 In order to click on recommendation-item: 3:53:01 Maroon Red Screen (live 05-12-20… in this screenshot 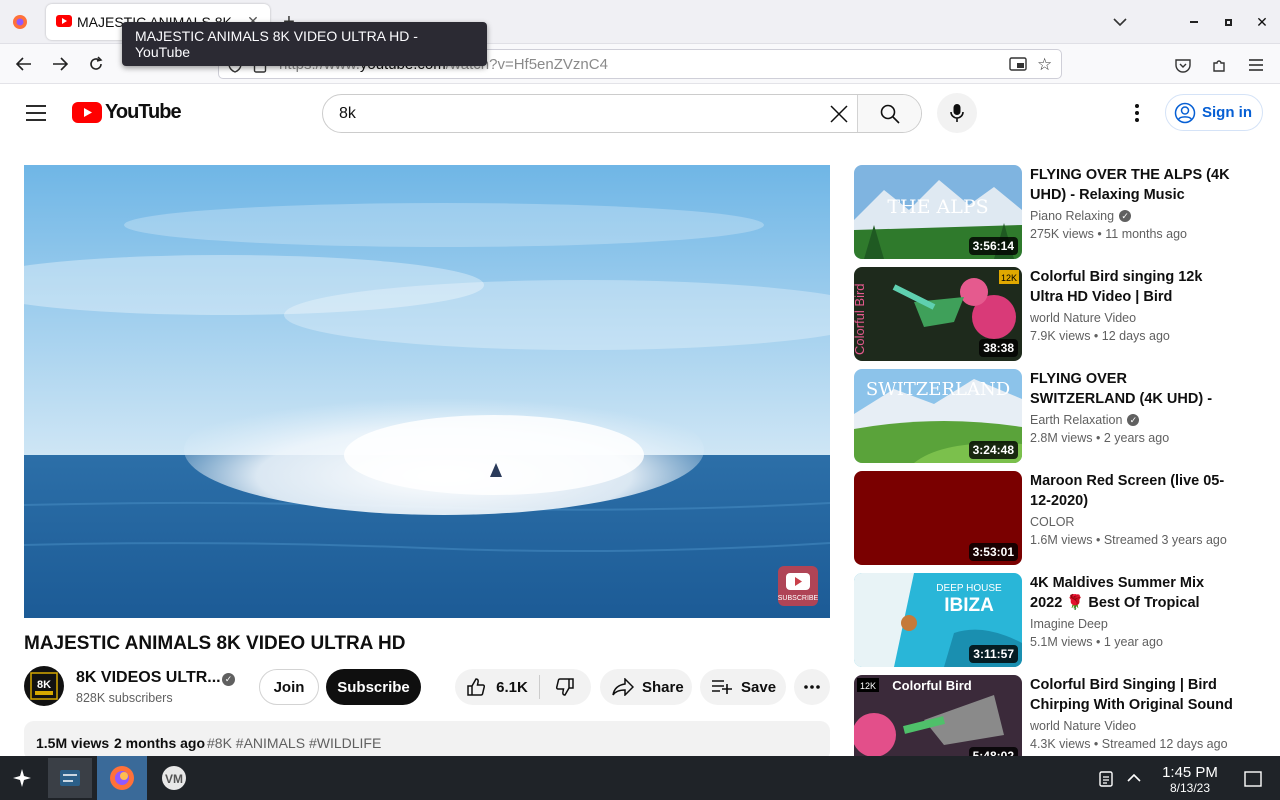, I will do `click(1059, 518)`.